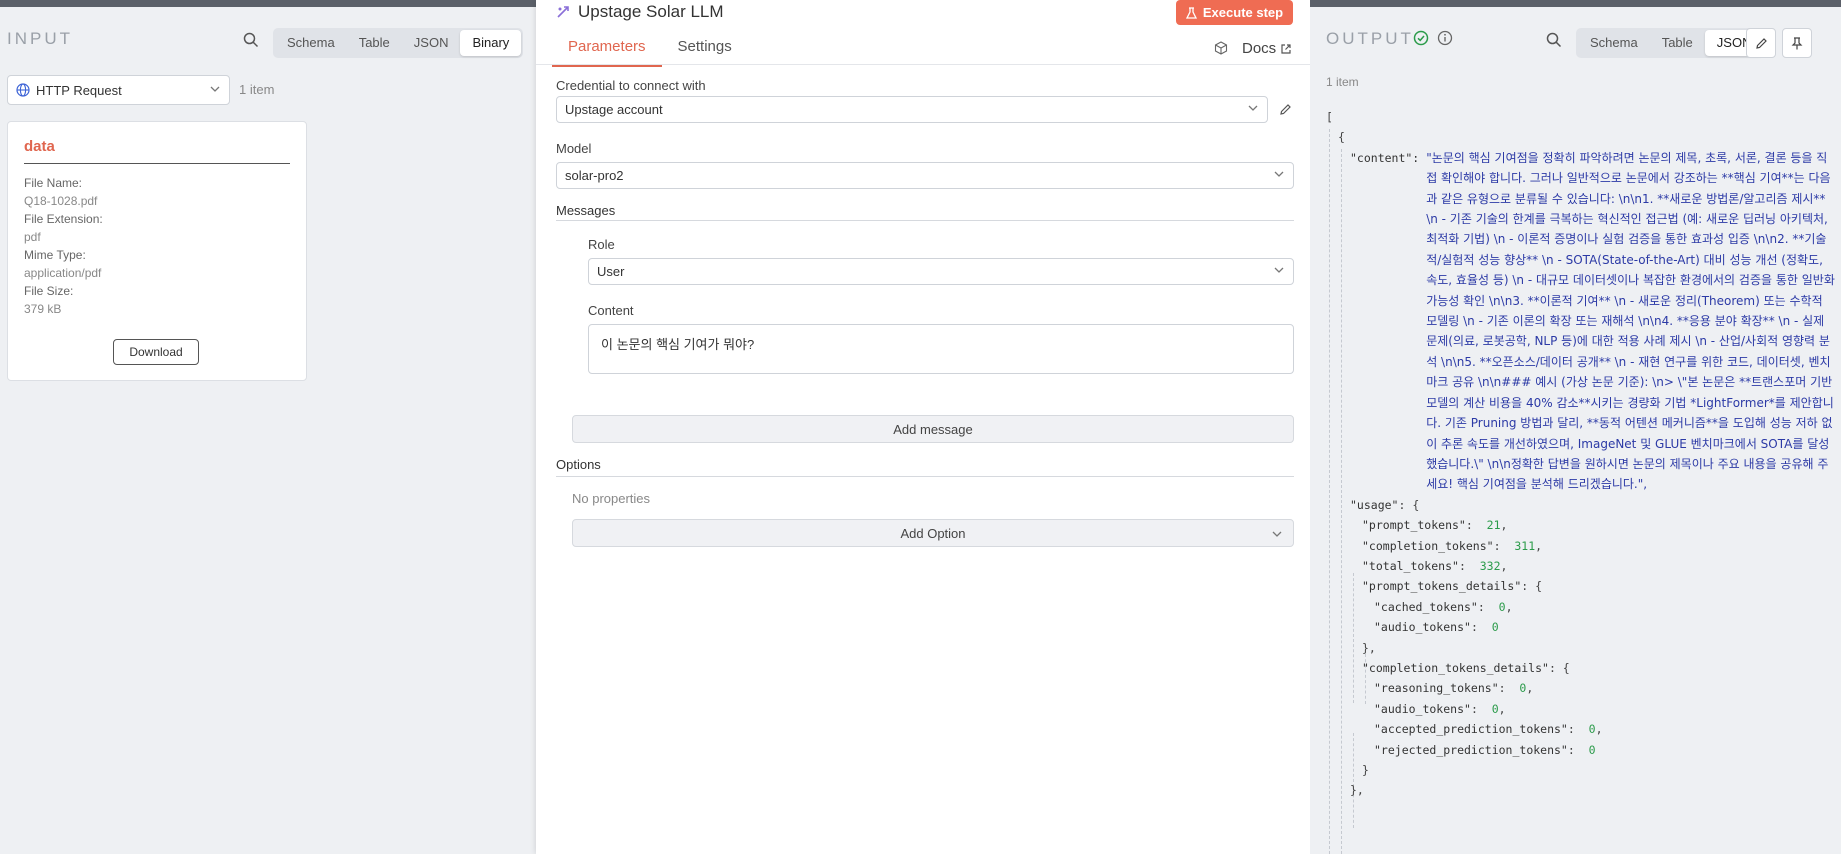 This screenshot has height=854, width=1841. I want to click on json-line: "accepted_prediction_tokens": 0,, so click(1488, 729).